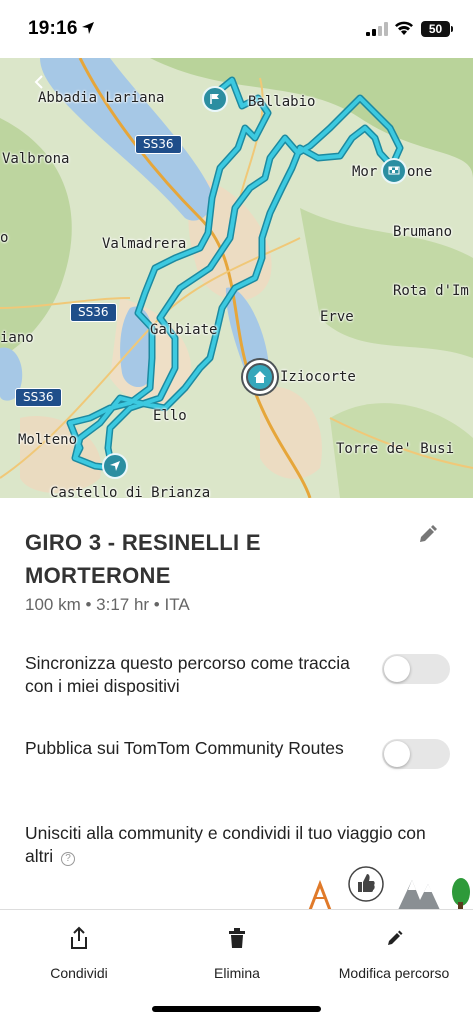 The width and height of the screenshot is (473, 1023). I want to click on place-label-galbiate: Galbiate, so click(184, 330).